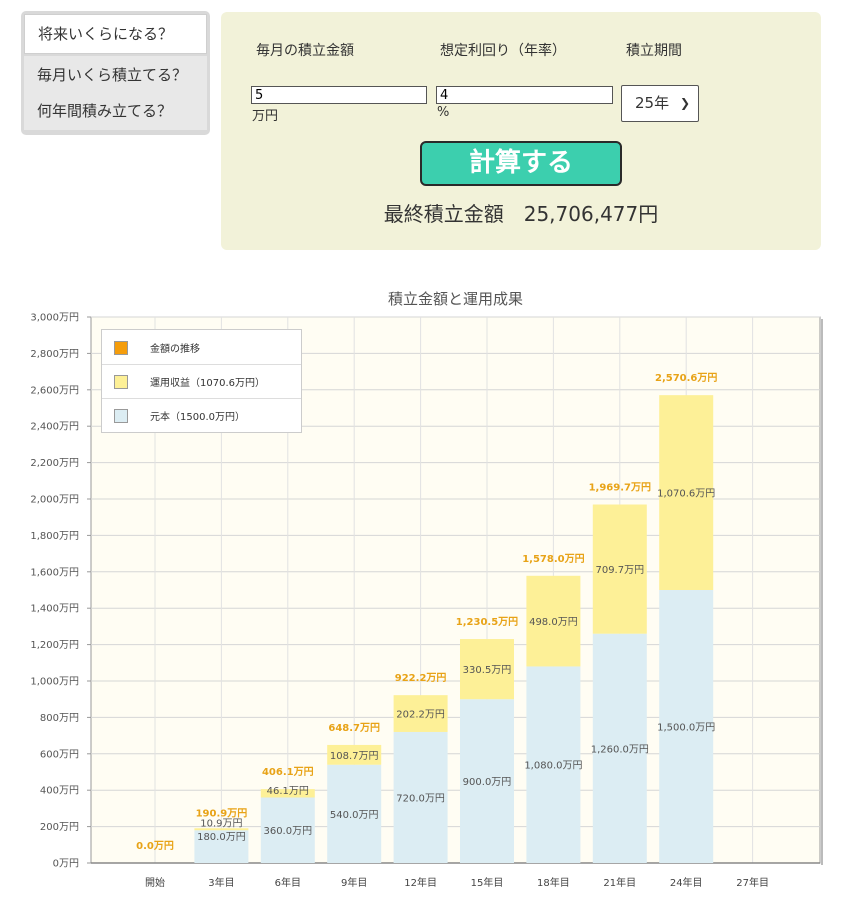  What do you see at coordinates (354, 728) in the screenshot?
I see `data-label-total: 648.7万円` at bounding box center [354, 728].